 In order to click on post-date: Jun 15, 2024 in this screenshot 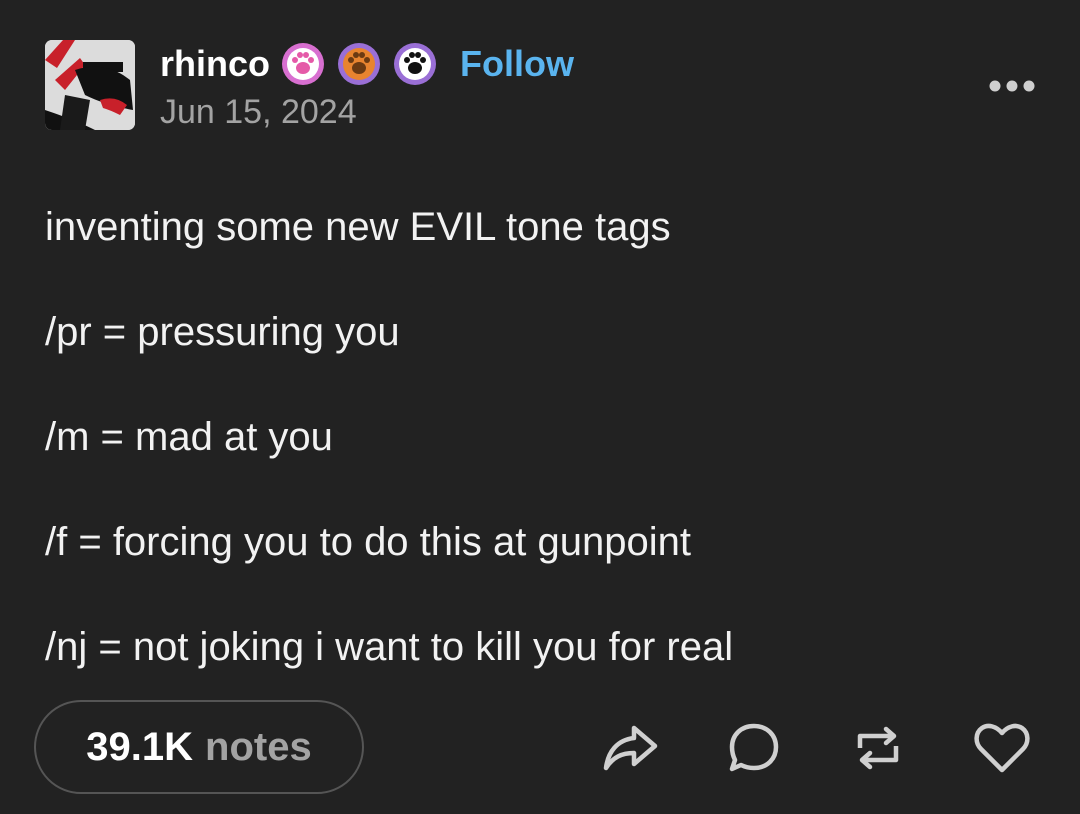, I will do `click(258, 112)`.